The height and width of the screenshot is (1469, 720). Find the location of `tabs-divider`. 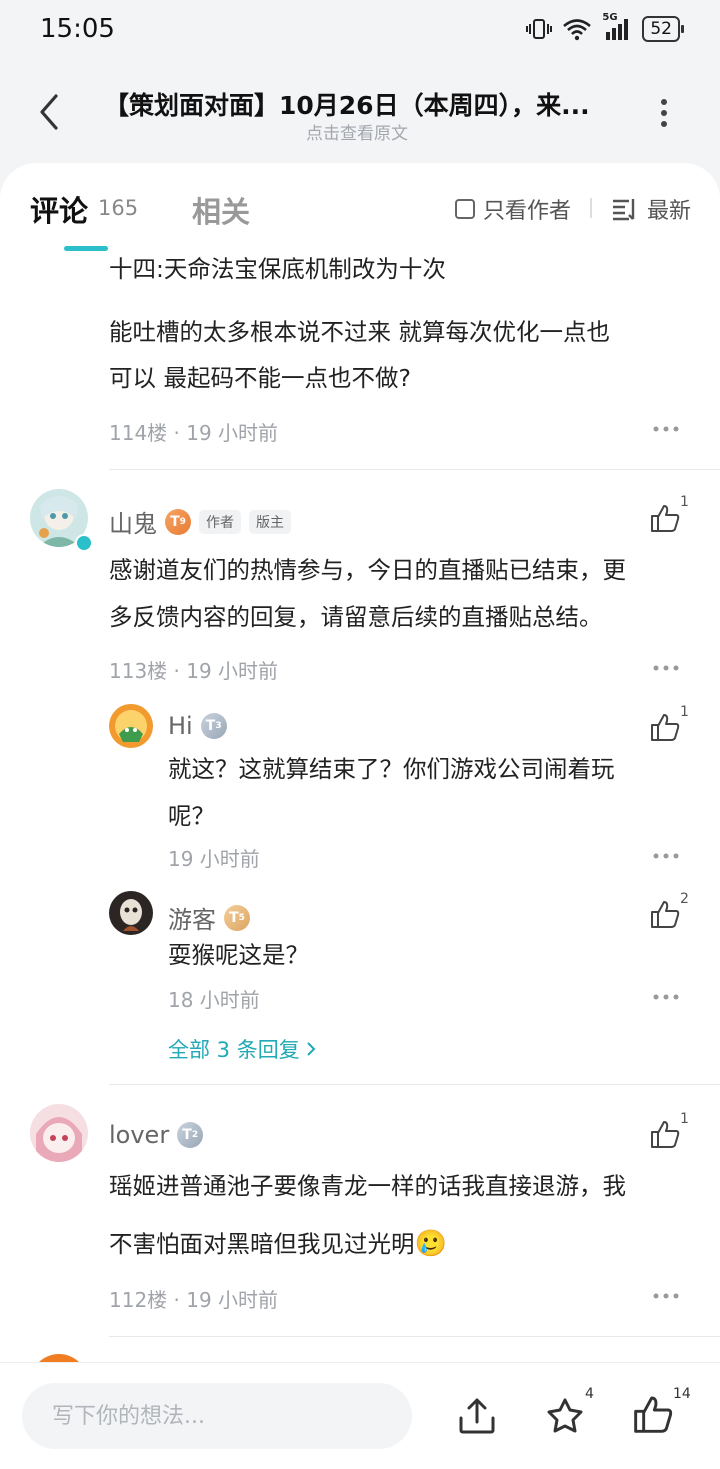

tabs-divider is located at coordinates (591, 208).